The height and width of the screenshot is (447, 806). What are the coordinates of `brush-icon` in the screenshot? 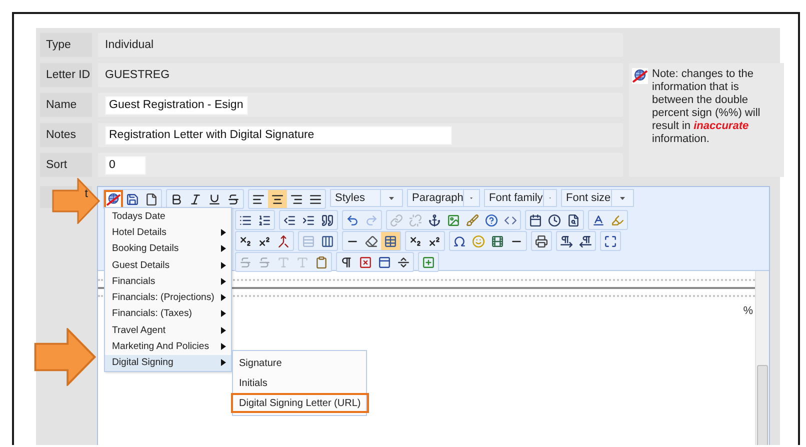 It's located at (472, 220).